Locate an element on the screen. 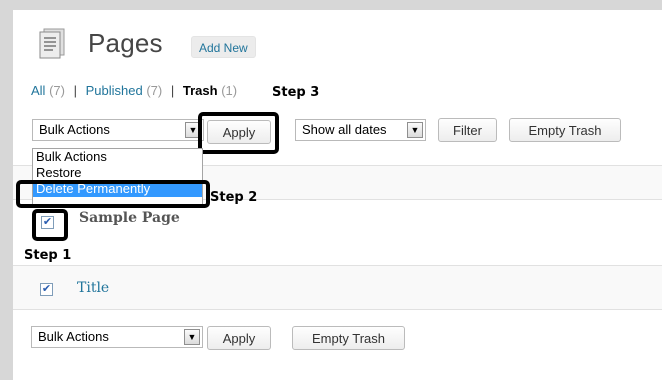 This screenshot has width=662, height=380. pages-icon is located at coordinates (52, 44).